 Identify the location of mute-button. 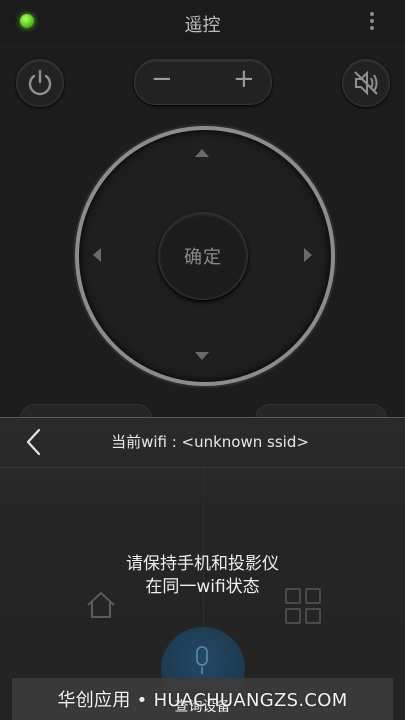
(366, 83).